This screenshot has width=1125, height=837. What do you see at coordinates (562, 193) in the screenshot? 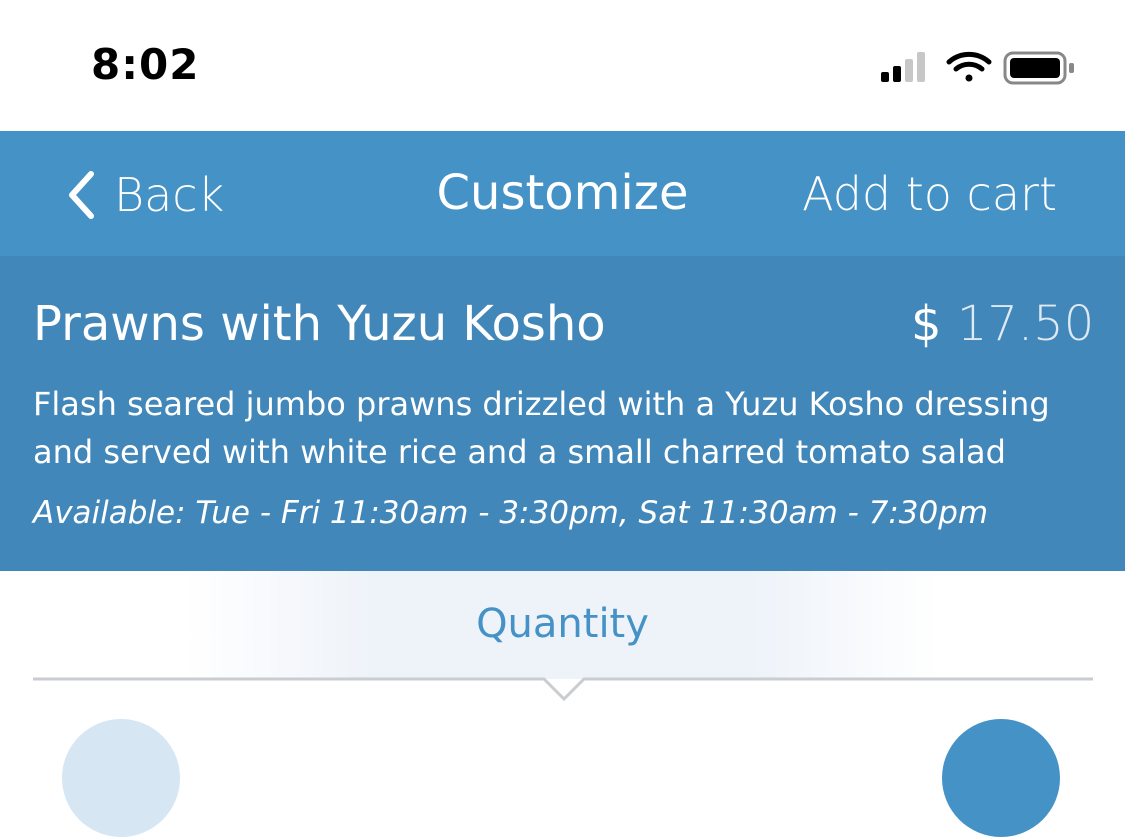
I see `nav-bar: Back Customize Add to cart` at bounding box center [562, 193].